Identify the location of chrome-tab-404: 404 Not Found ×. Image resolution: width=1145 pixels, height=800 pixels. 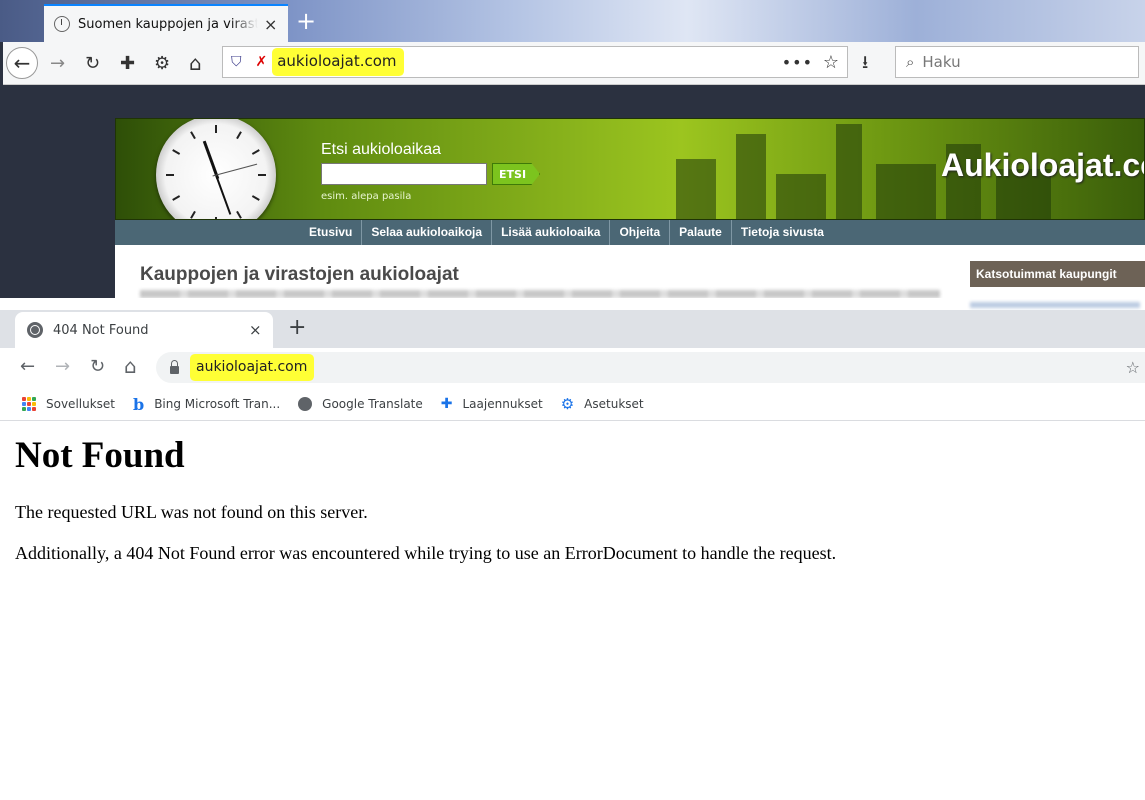
(144, 330).